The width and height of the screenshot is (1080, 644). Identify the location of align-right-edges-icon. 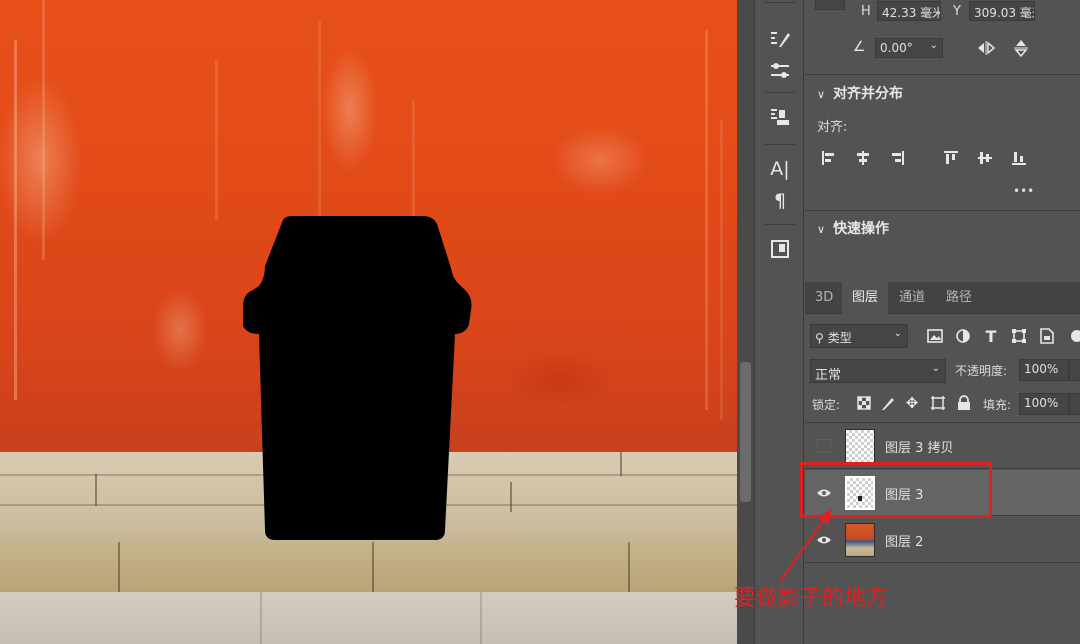
(897, 158).